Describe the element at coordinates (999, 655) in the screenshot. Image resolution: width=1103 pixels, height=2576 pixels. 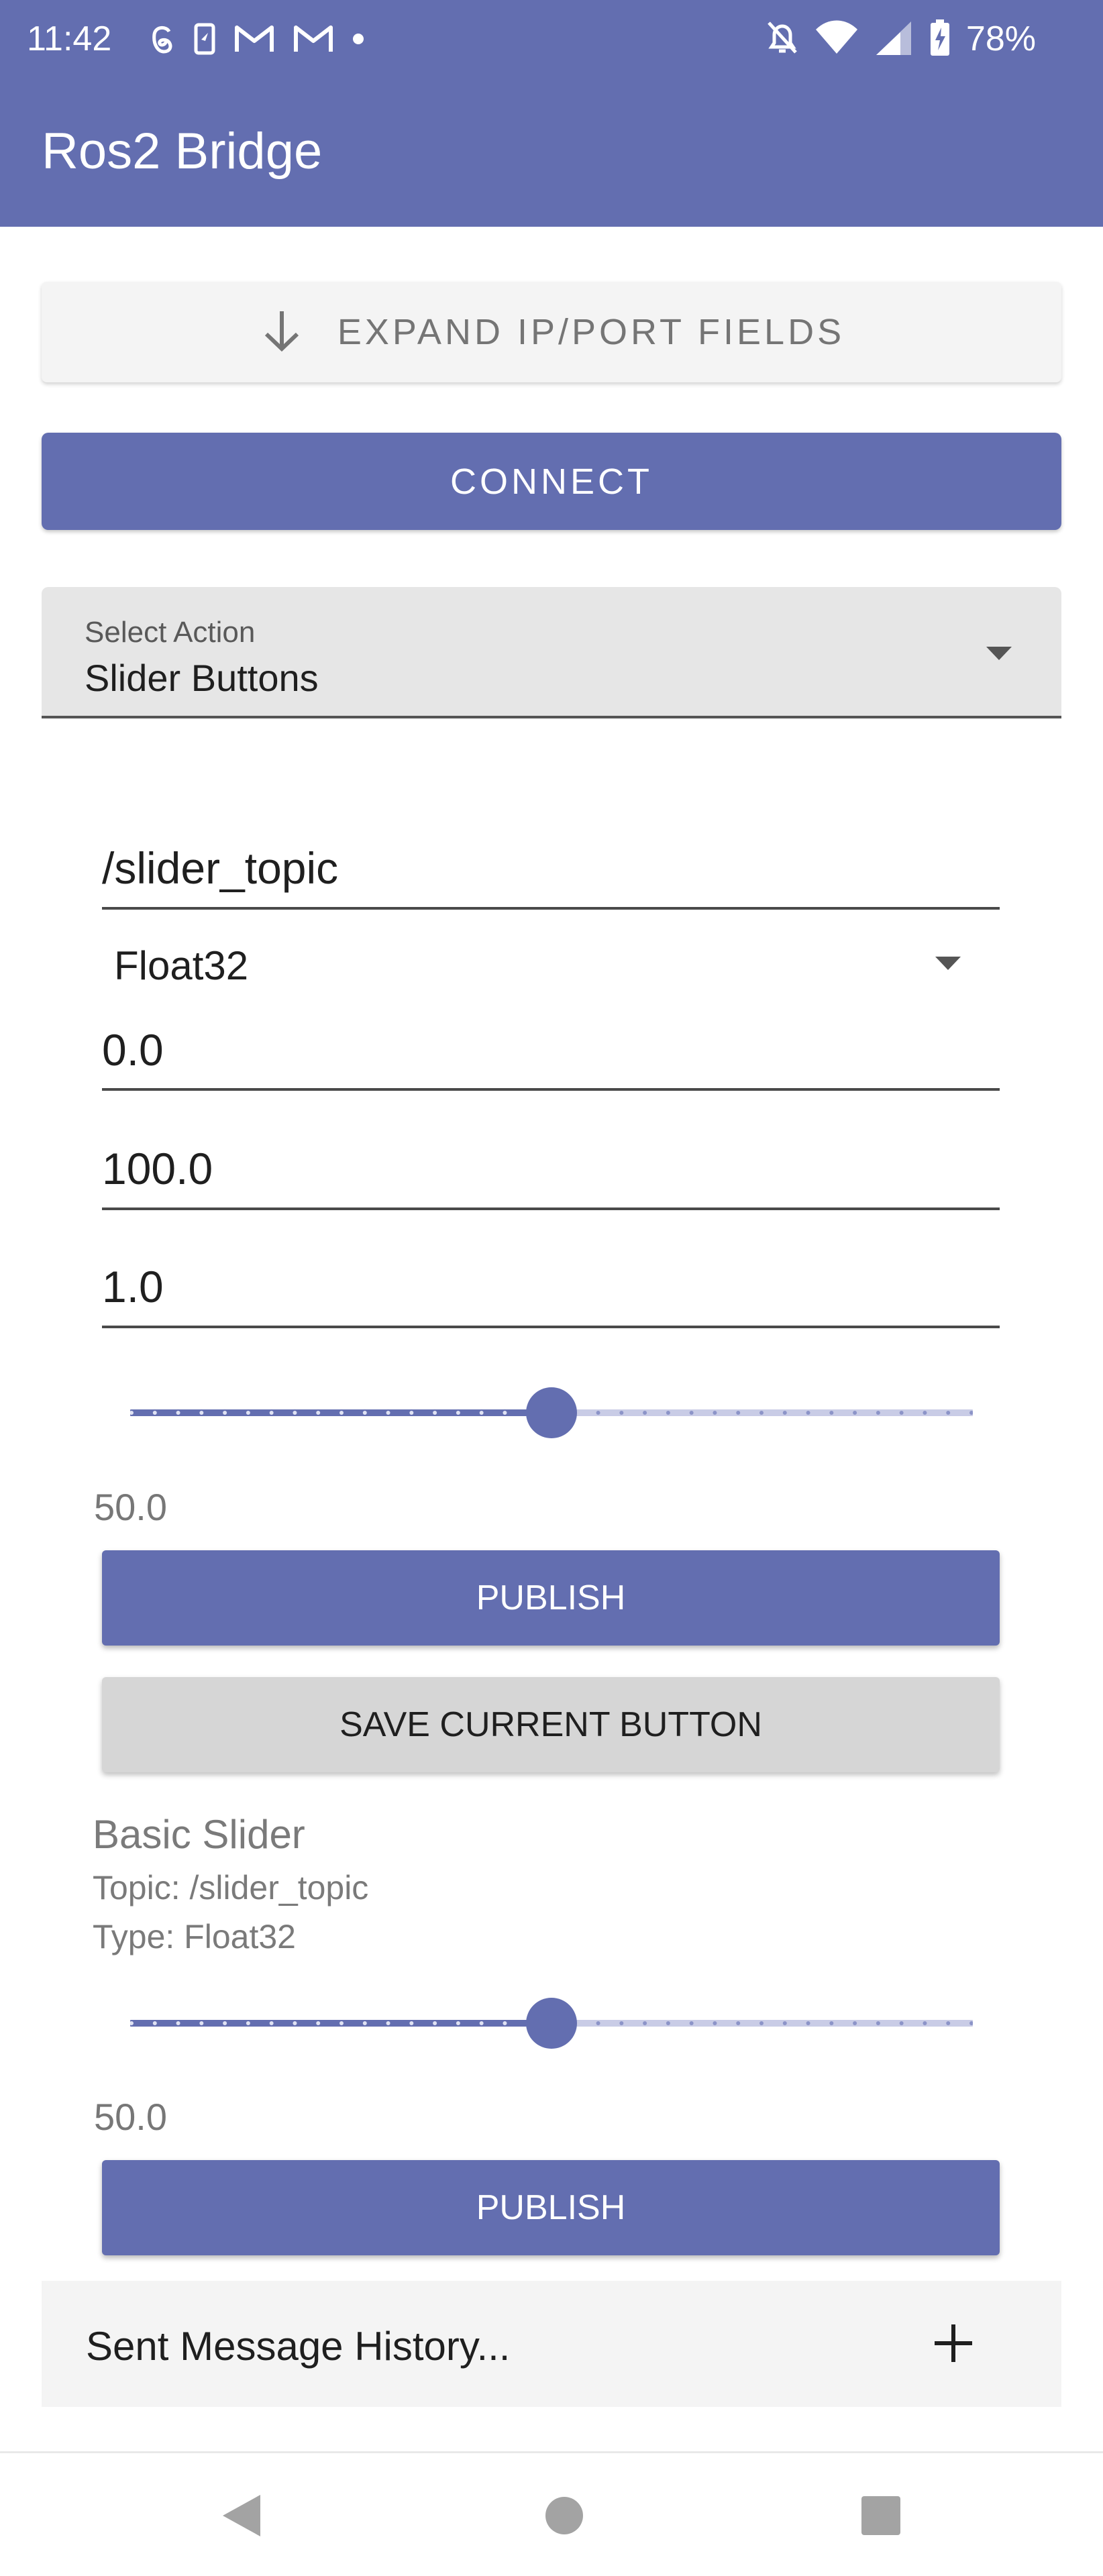
I see `dropdown-arrow-icon` at that location.